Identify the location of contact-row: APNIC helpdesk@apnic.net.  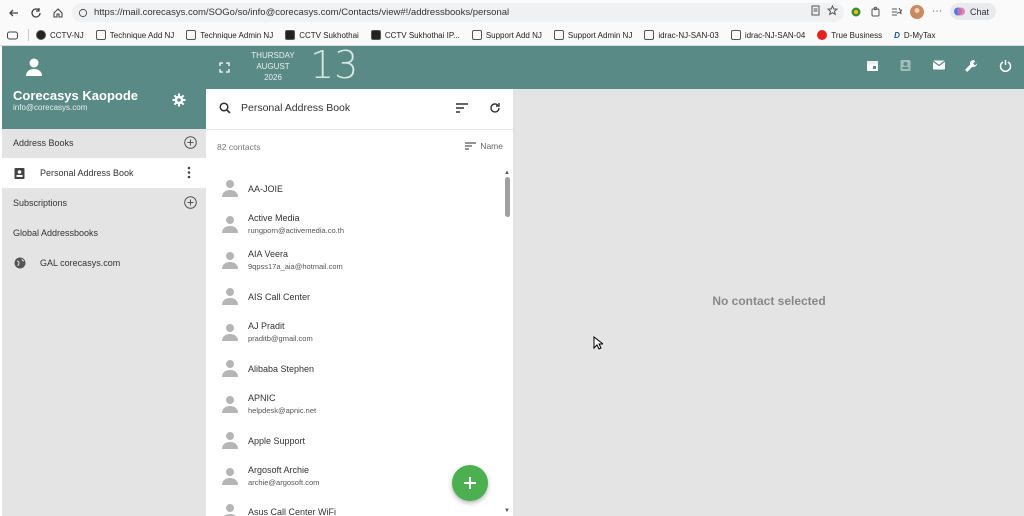
(355, 405).